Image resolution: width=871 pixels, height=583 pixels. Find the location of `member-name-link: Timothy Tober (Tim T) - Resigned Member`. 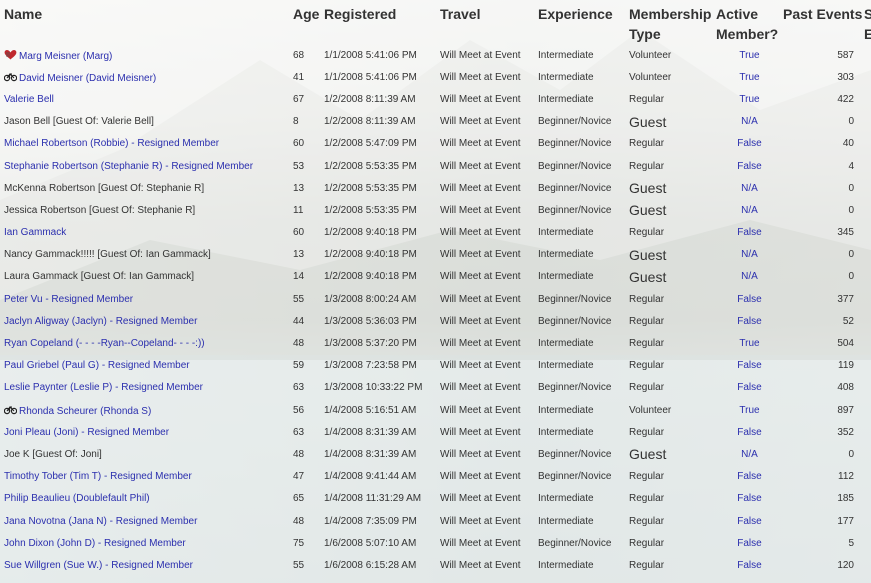

member-name-link: Timothy Tober (Tim T) - Resigned Member is located at coordinates (98, 476).